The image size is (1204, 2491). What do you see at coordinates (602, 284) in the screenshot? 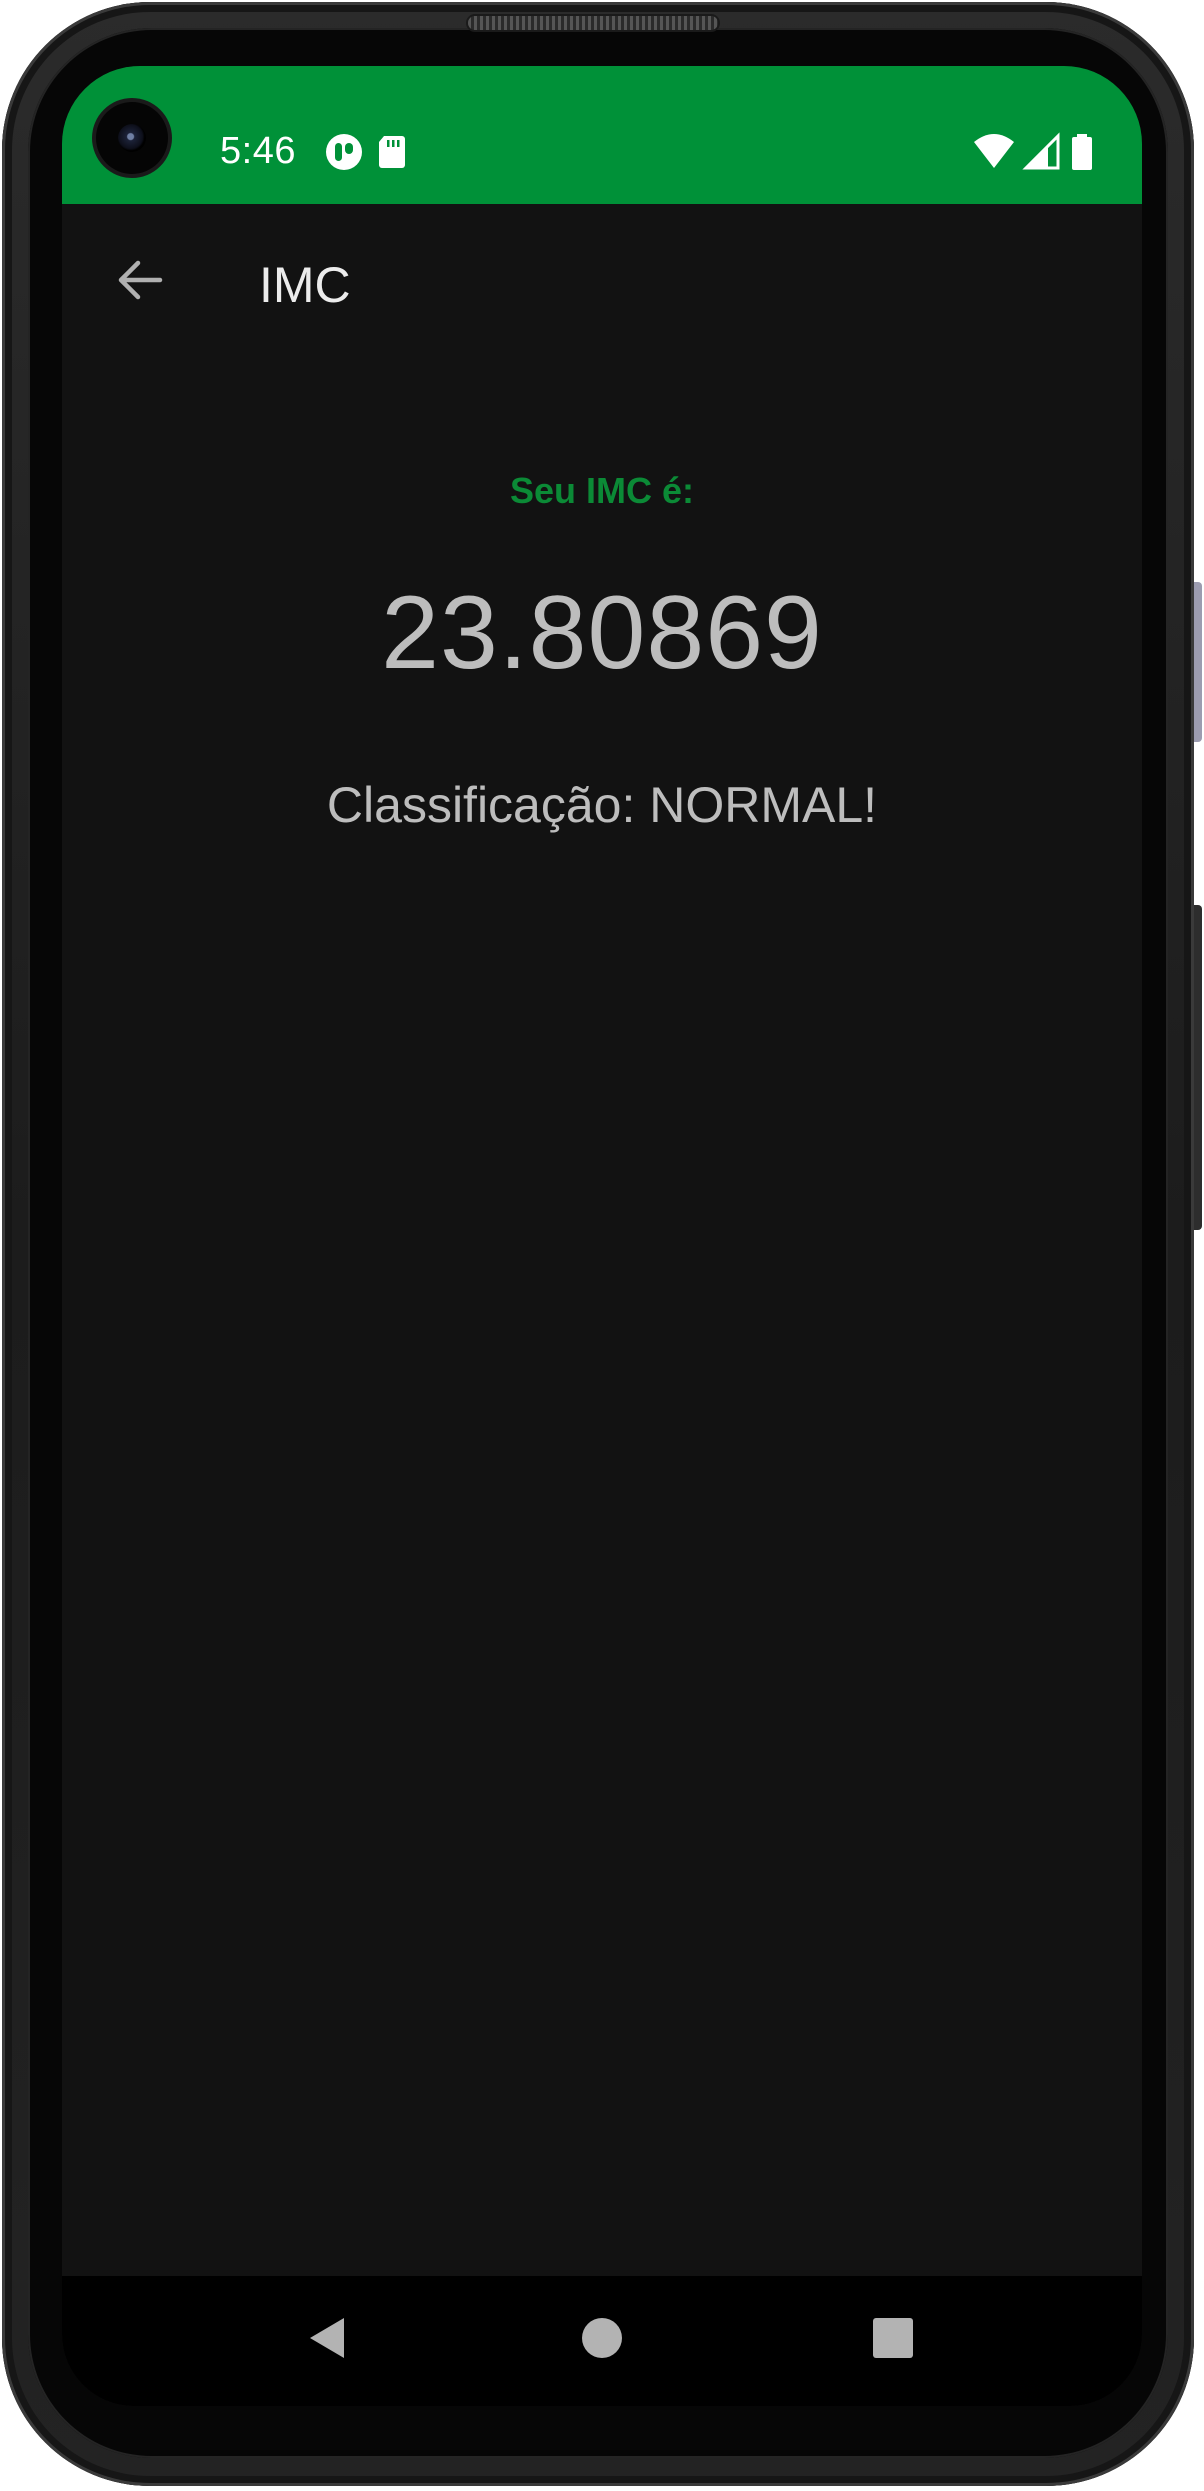
I see `app-bar: IMC` at bounding box center [602, 284].